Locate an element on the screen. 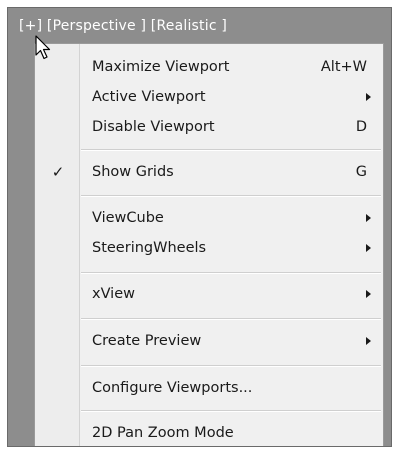  menu-item-shortcut: D is located at coordinates (361, 127).